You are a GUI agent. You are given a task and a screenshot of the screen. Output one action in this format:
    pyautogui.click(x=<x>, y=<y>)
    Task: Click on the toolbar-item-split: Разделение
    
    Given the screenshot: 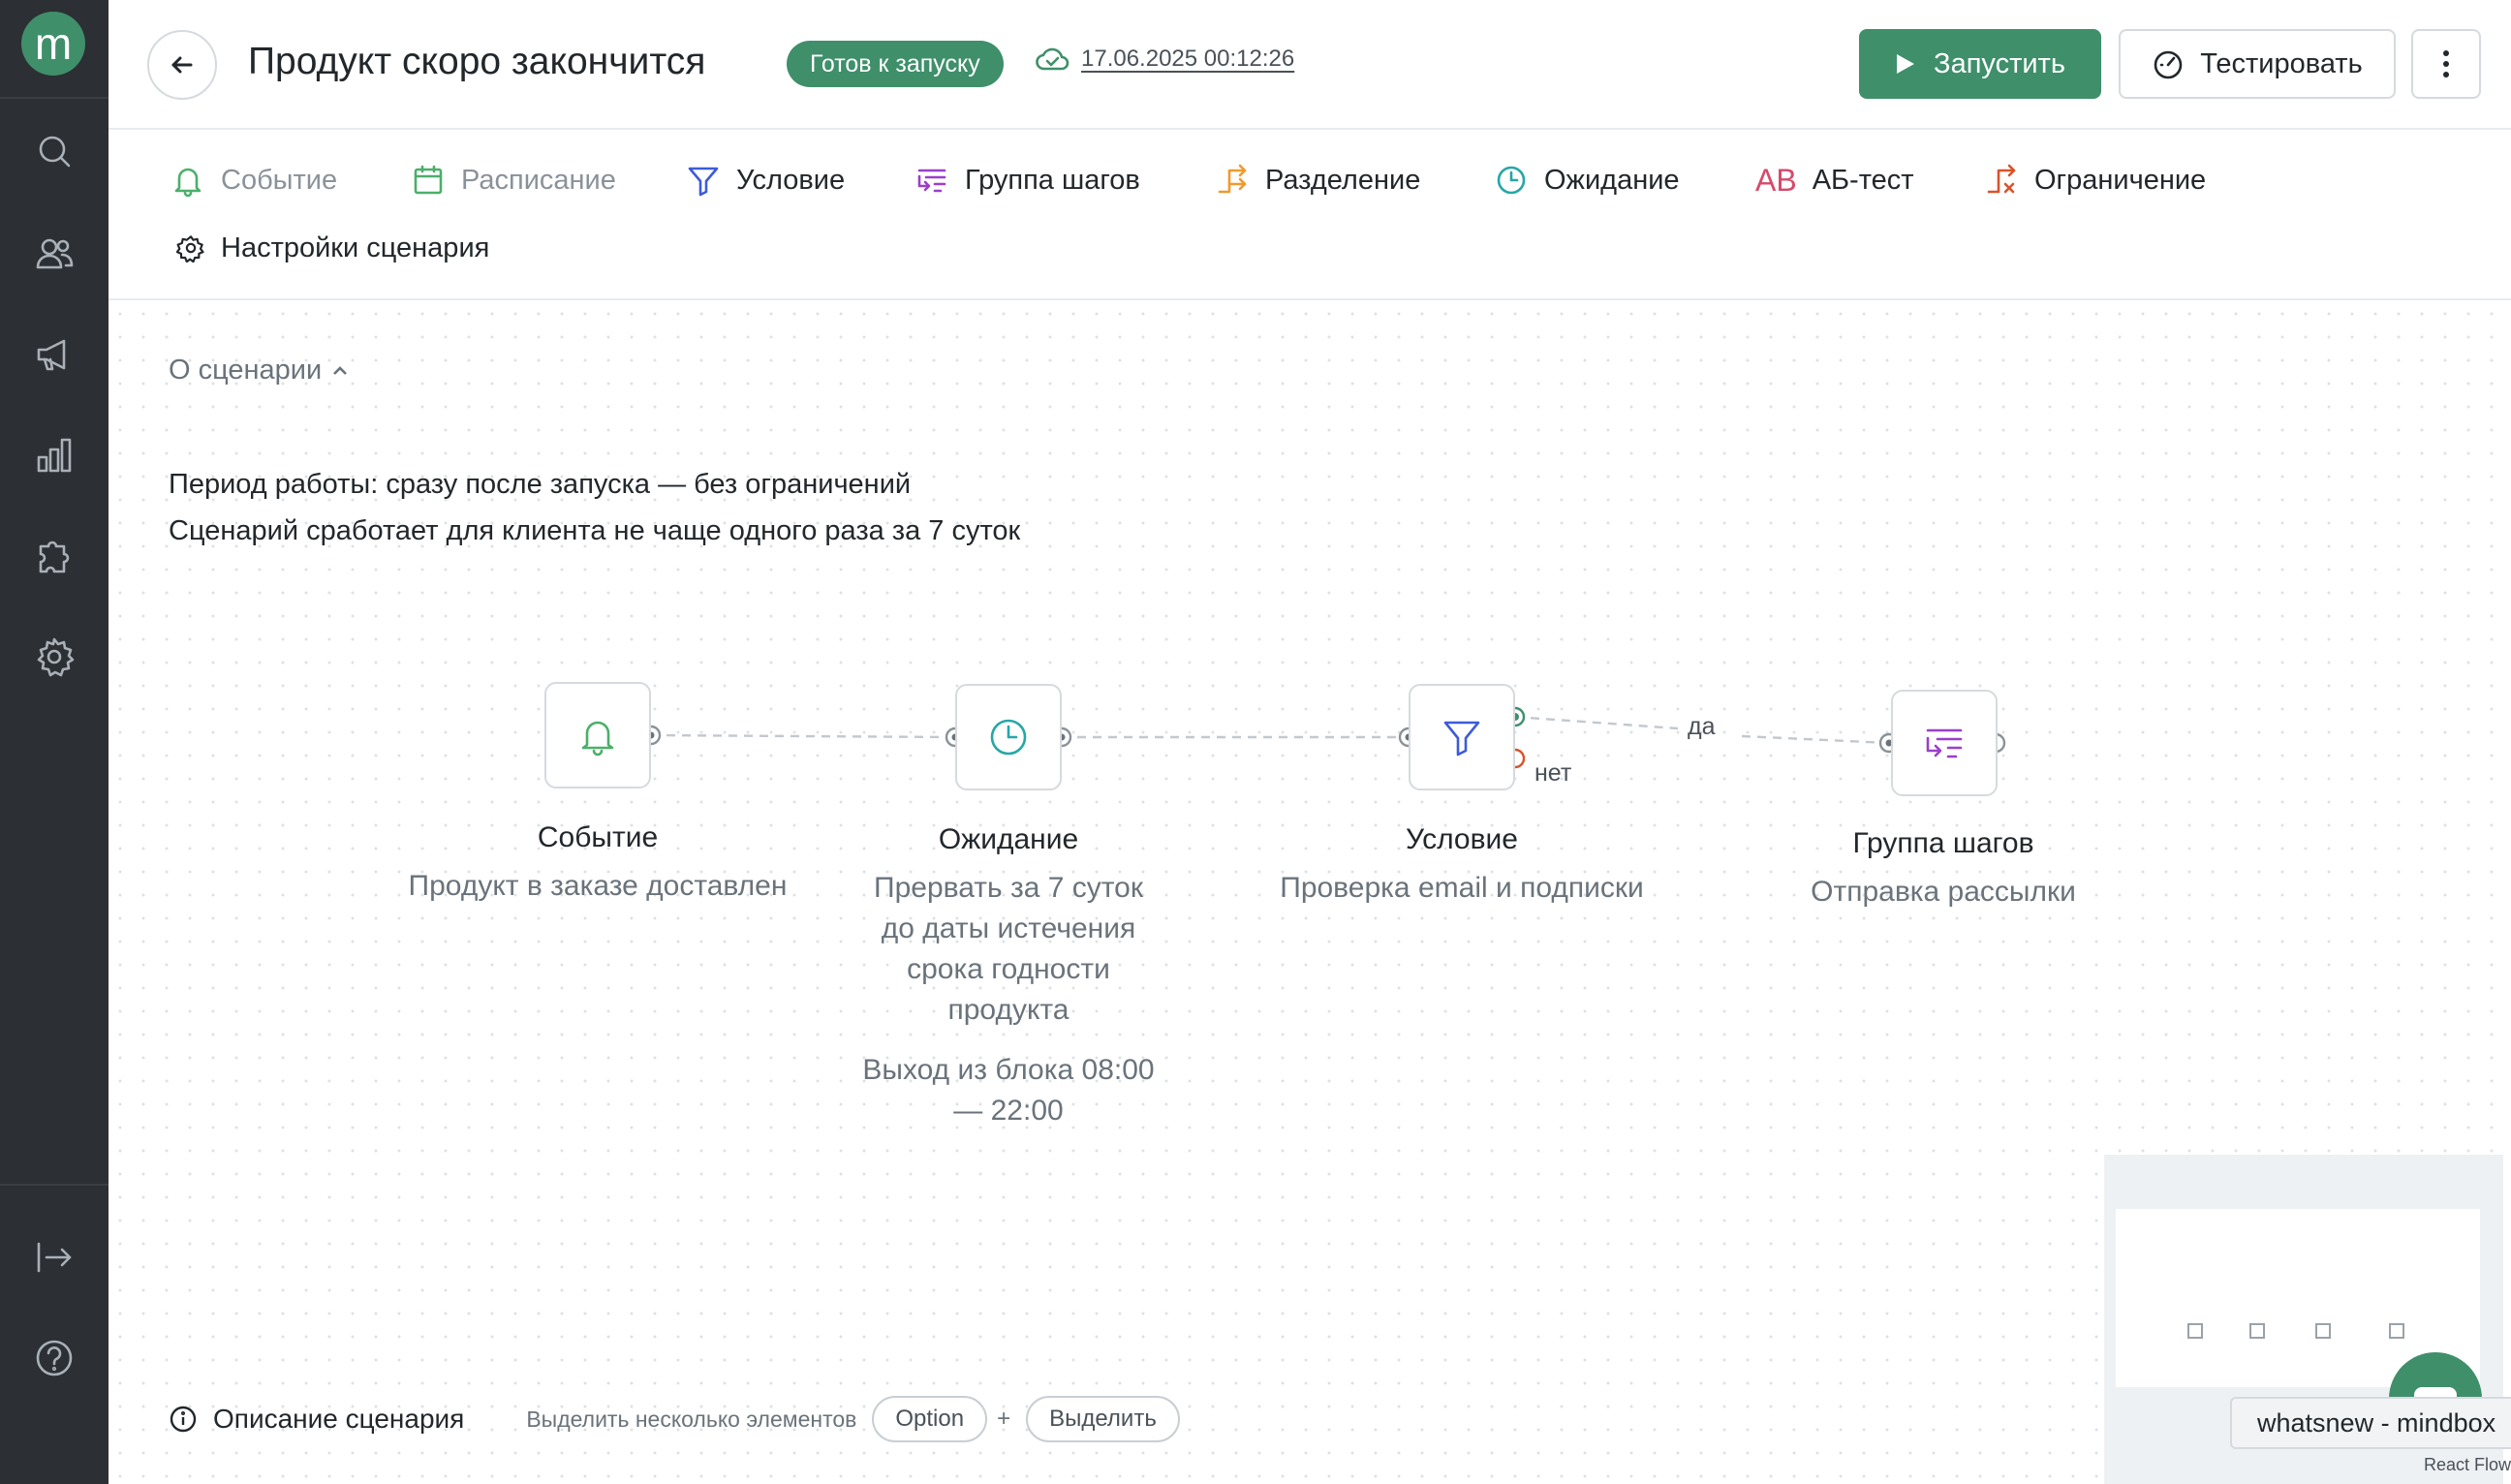 What is the action you would take?
    pyautogui.click(x=1317, y=180)
    